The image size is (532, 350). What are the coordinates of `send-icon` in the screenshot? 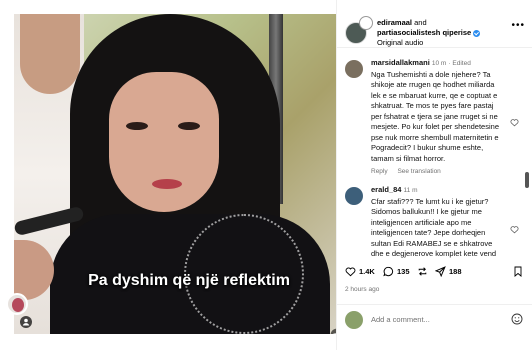 It's located at (440, 271).